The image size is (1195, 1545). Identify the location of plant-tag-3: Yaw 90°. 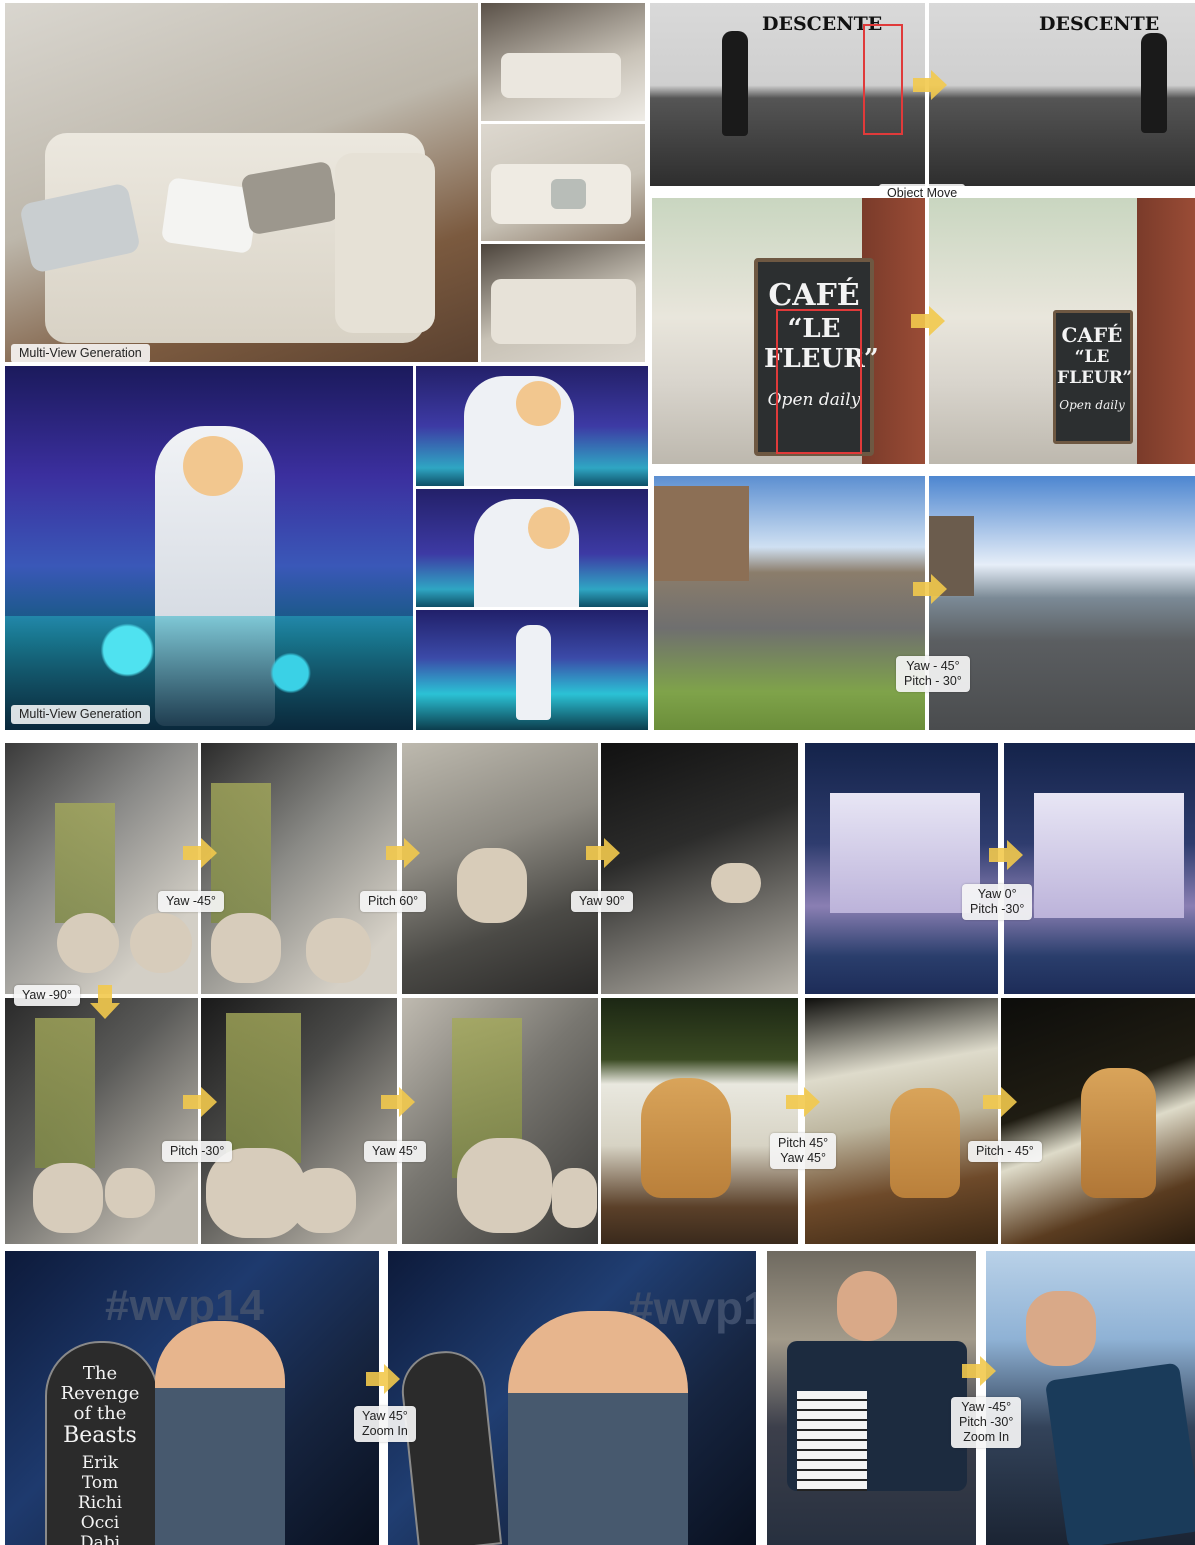
(602, 901).